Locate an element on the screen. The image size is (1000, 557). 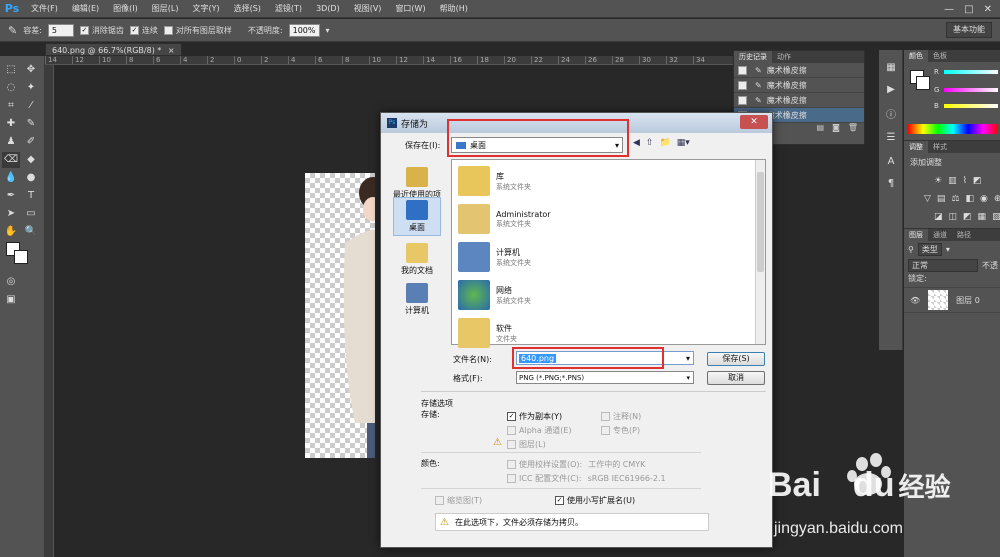
dialog-close-button: ✕ is located at coordinates (754, 122).